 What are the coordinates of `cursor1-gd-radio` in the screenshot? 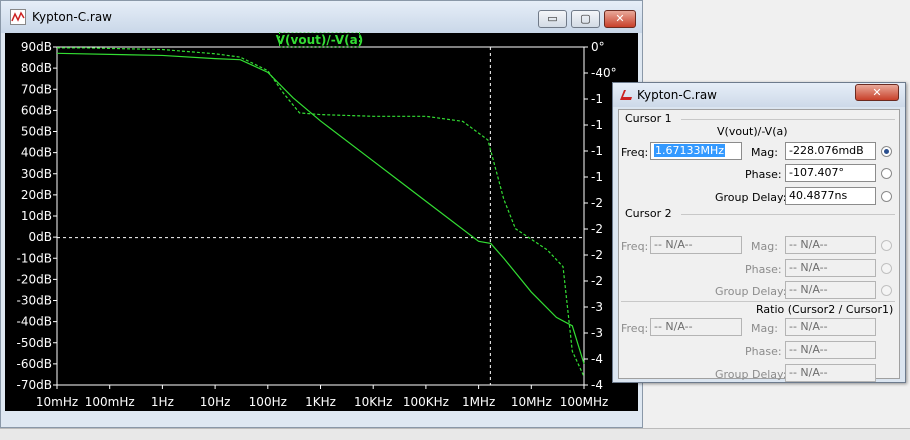 It's located at (886, 196).